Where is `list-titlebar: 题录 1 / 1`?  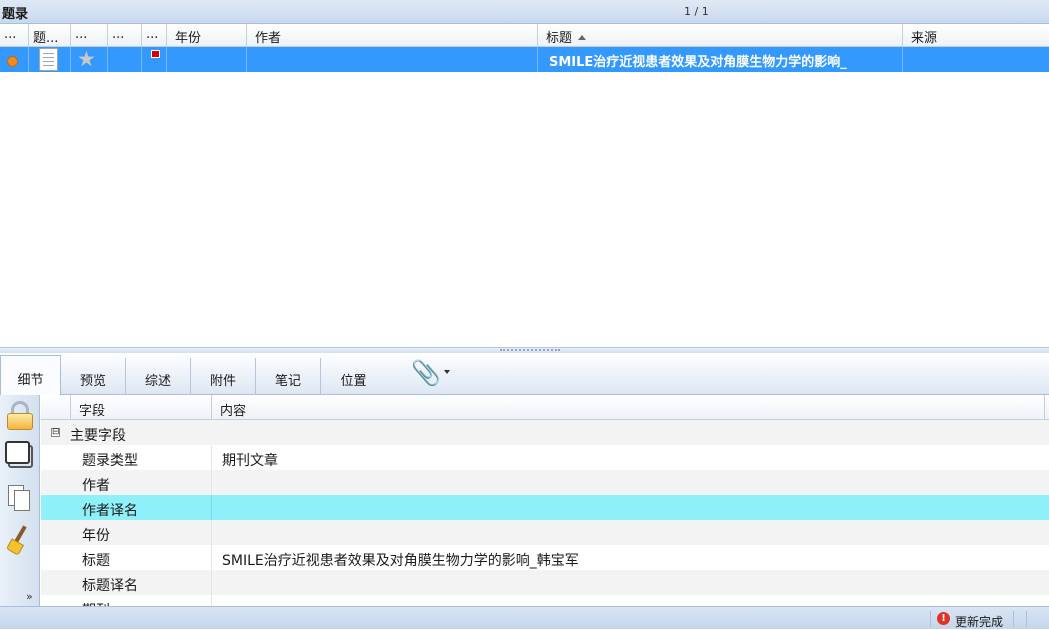
list-titlebar: 题录 1 / 1 is located at coordinates (524, 12).